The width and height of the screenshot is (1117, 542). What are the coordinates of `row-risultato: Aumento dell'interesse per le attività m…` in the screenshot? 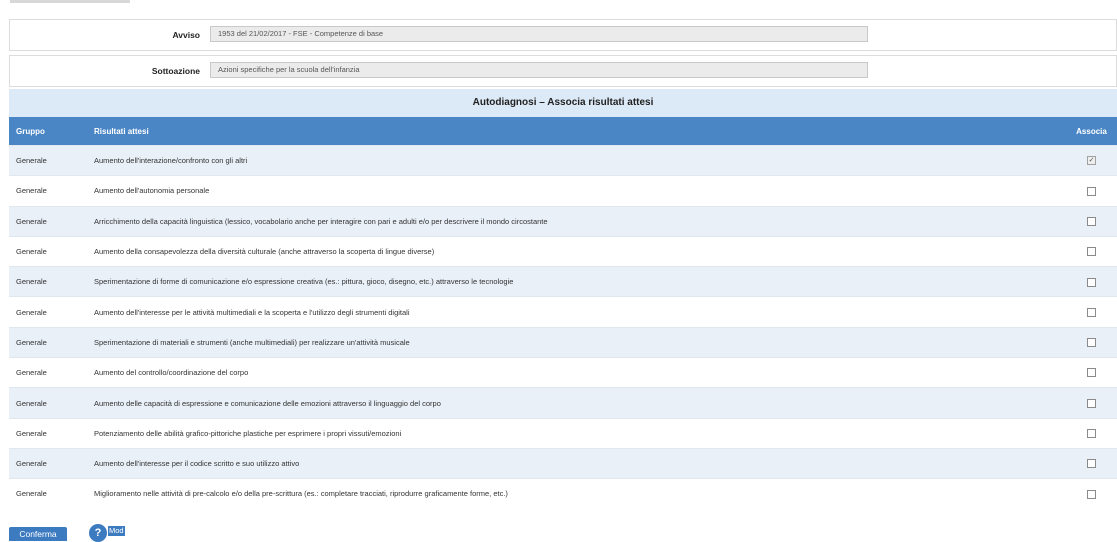 It's located at (576, 312).